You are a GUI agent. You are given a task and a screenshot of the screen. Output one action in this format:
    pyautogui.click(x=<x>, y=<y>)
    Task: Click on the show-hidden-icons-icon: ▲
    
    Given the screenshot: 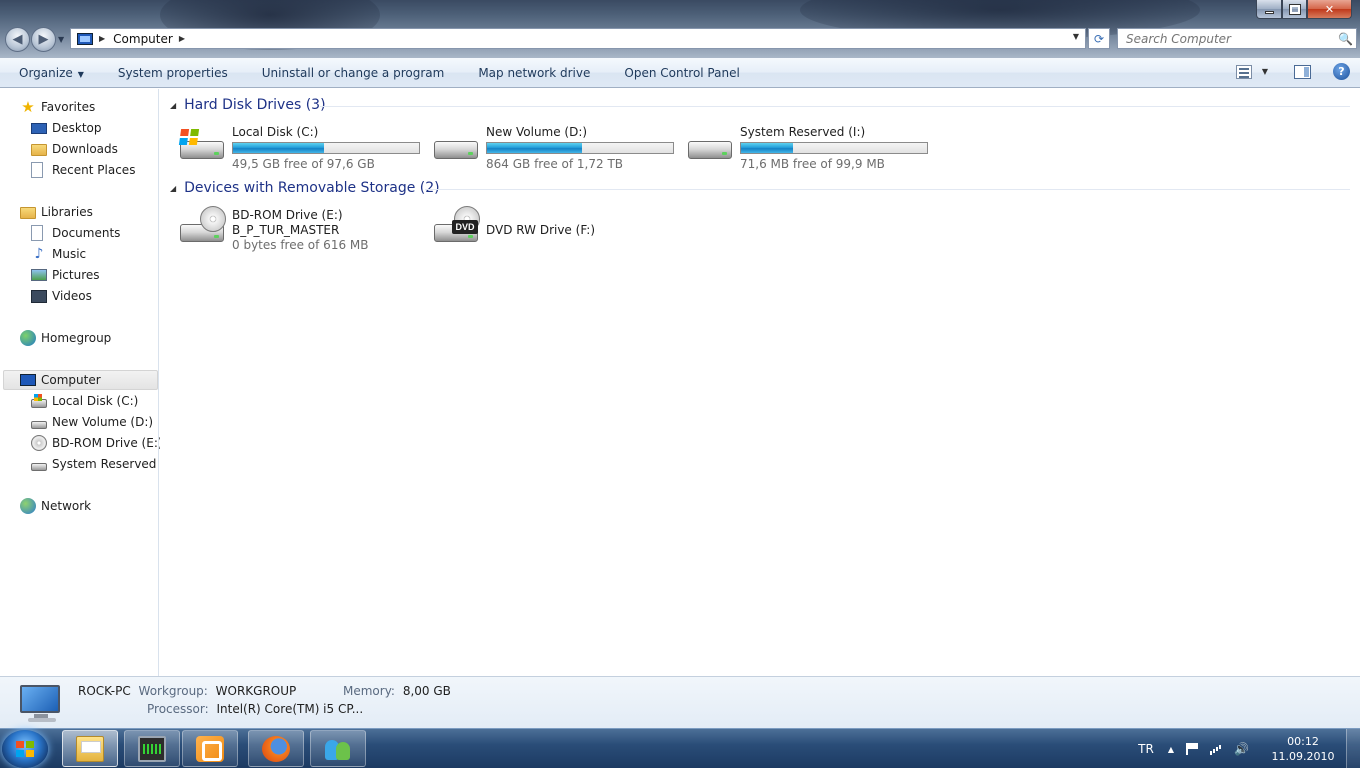 What is the action you would take?
    pyautogui.click(x=1171, y=749)
    